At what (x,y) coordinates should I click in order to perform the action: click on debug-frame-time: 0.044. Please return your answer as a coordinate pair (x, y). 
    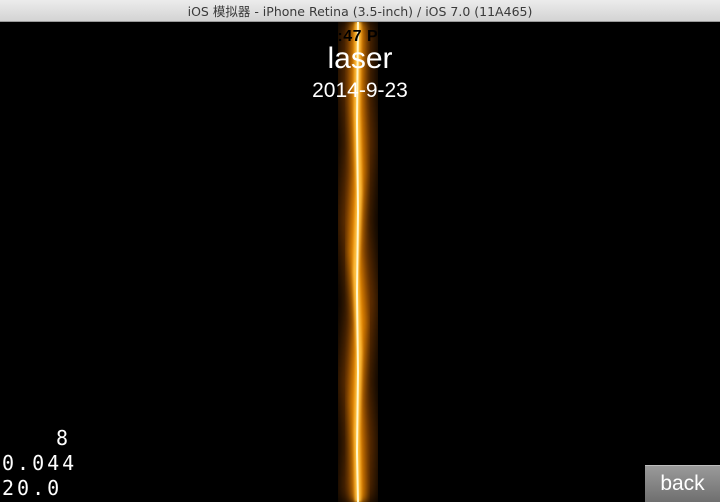
    Looking at the image, I should click on (40, 463).